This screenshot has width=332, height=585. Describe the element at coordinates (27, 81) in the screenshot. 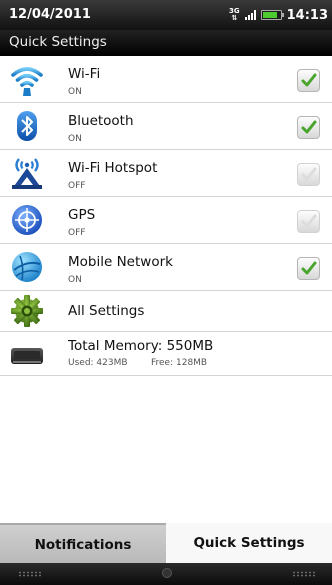

I see `wifi-icon` at that location.